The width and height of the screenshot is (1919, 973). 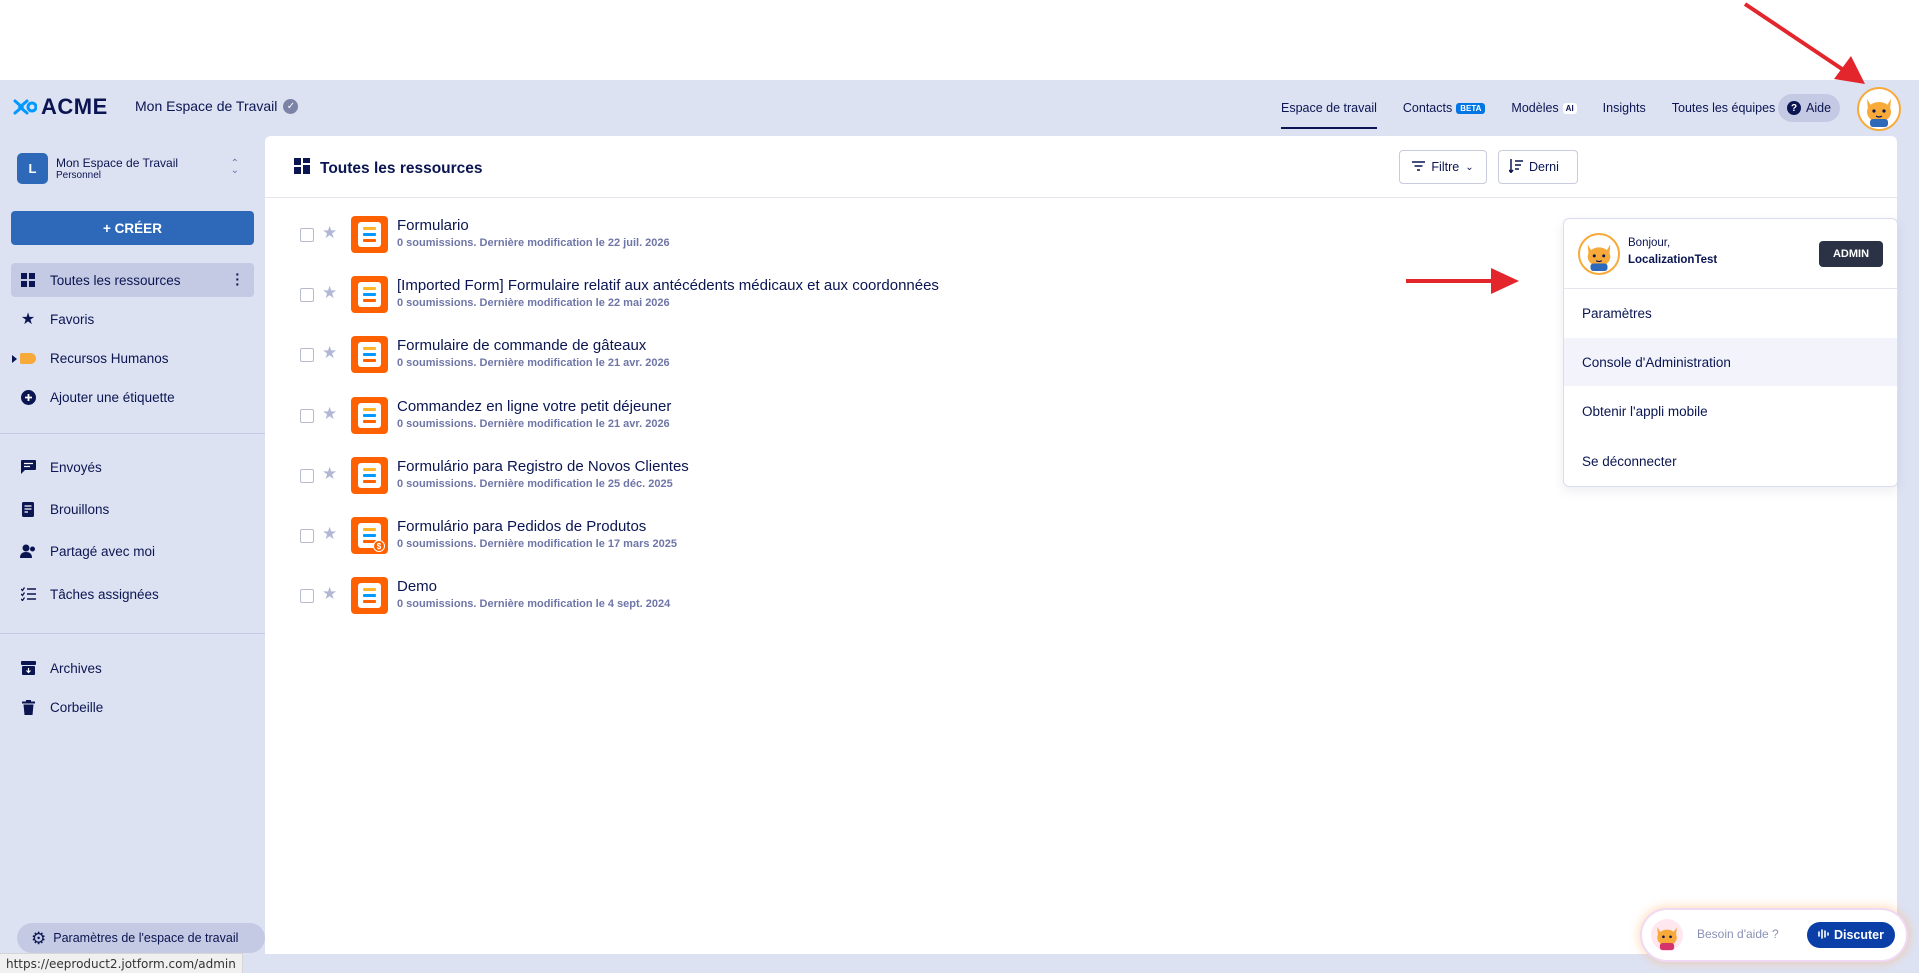 What do you see at coordinates (25, 107) in the screenshot?
I see `logo-icon` at bounding box center [25, 107].